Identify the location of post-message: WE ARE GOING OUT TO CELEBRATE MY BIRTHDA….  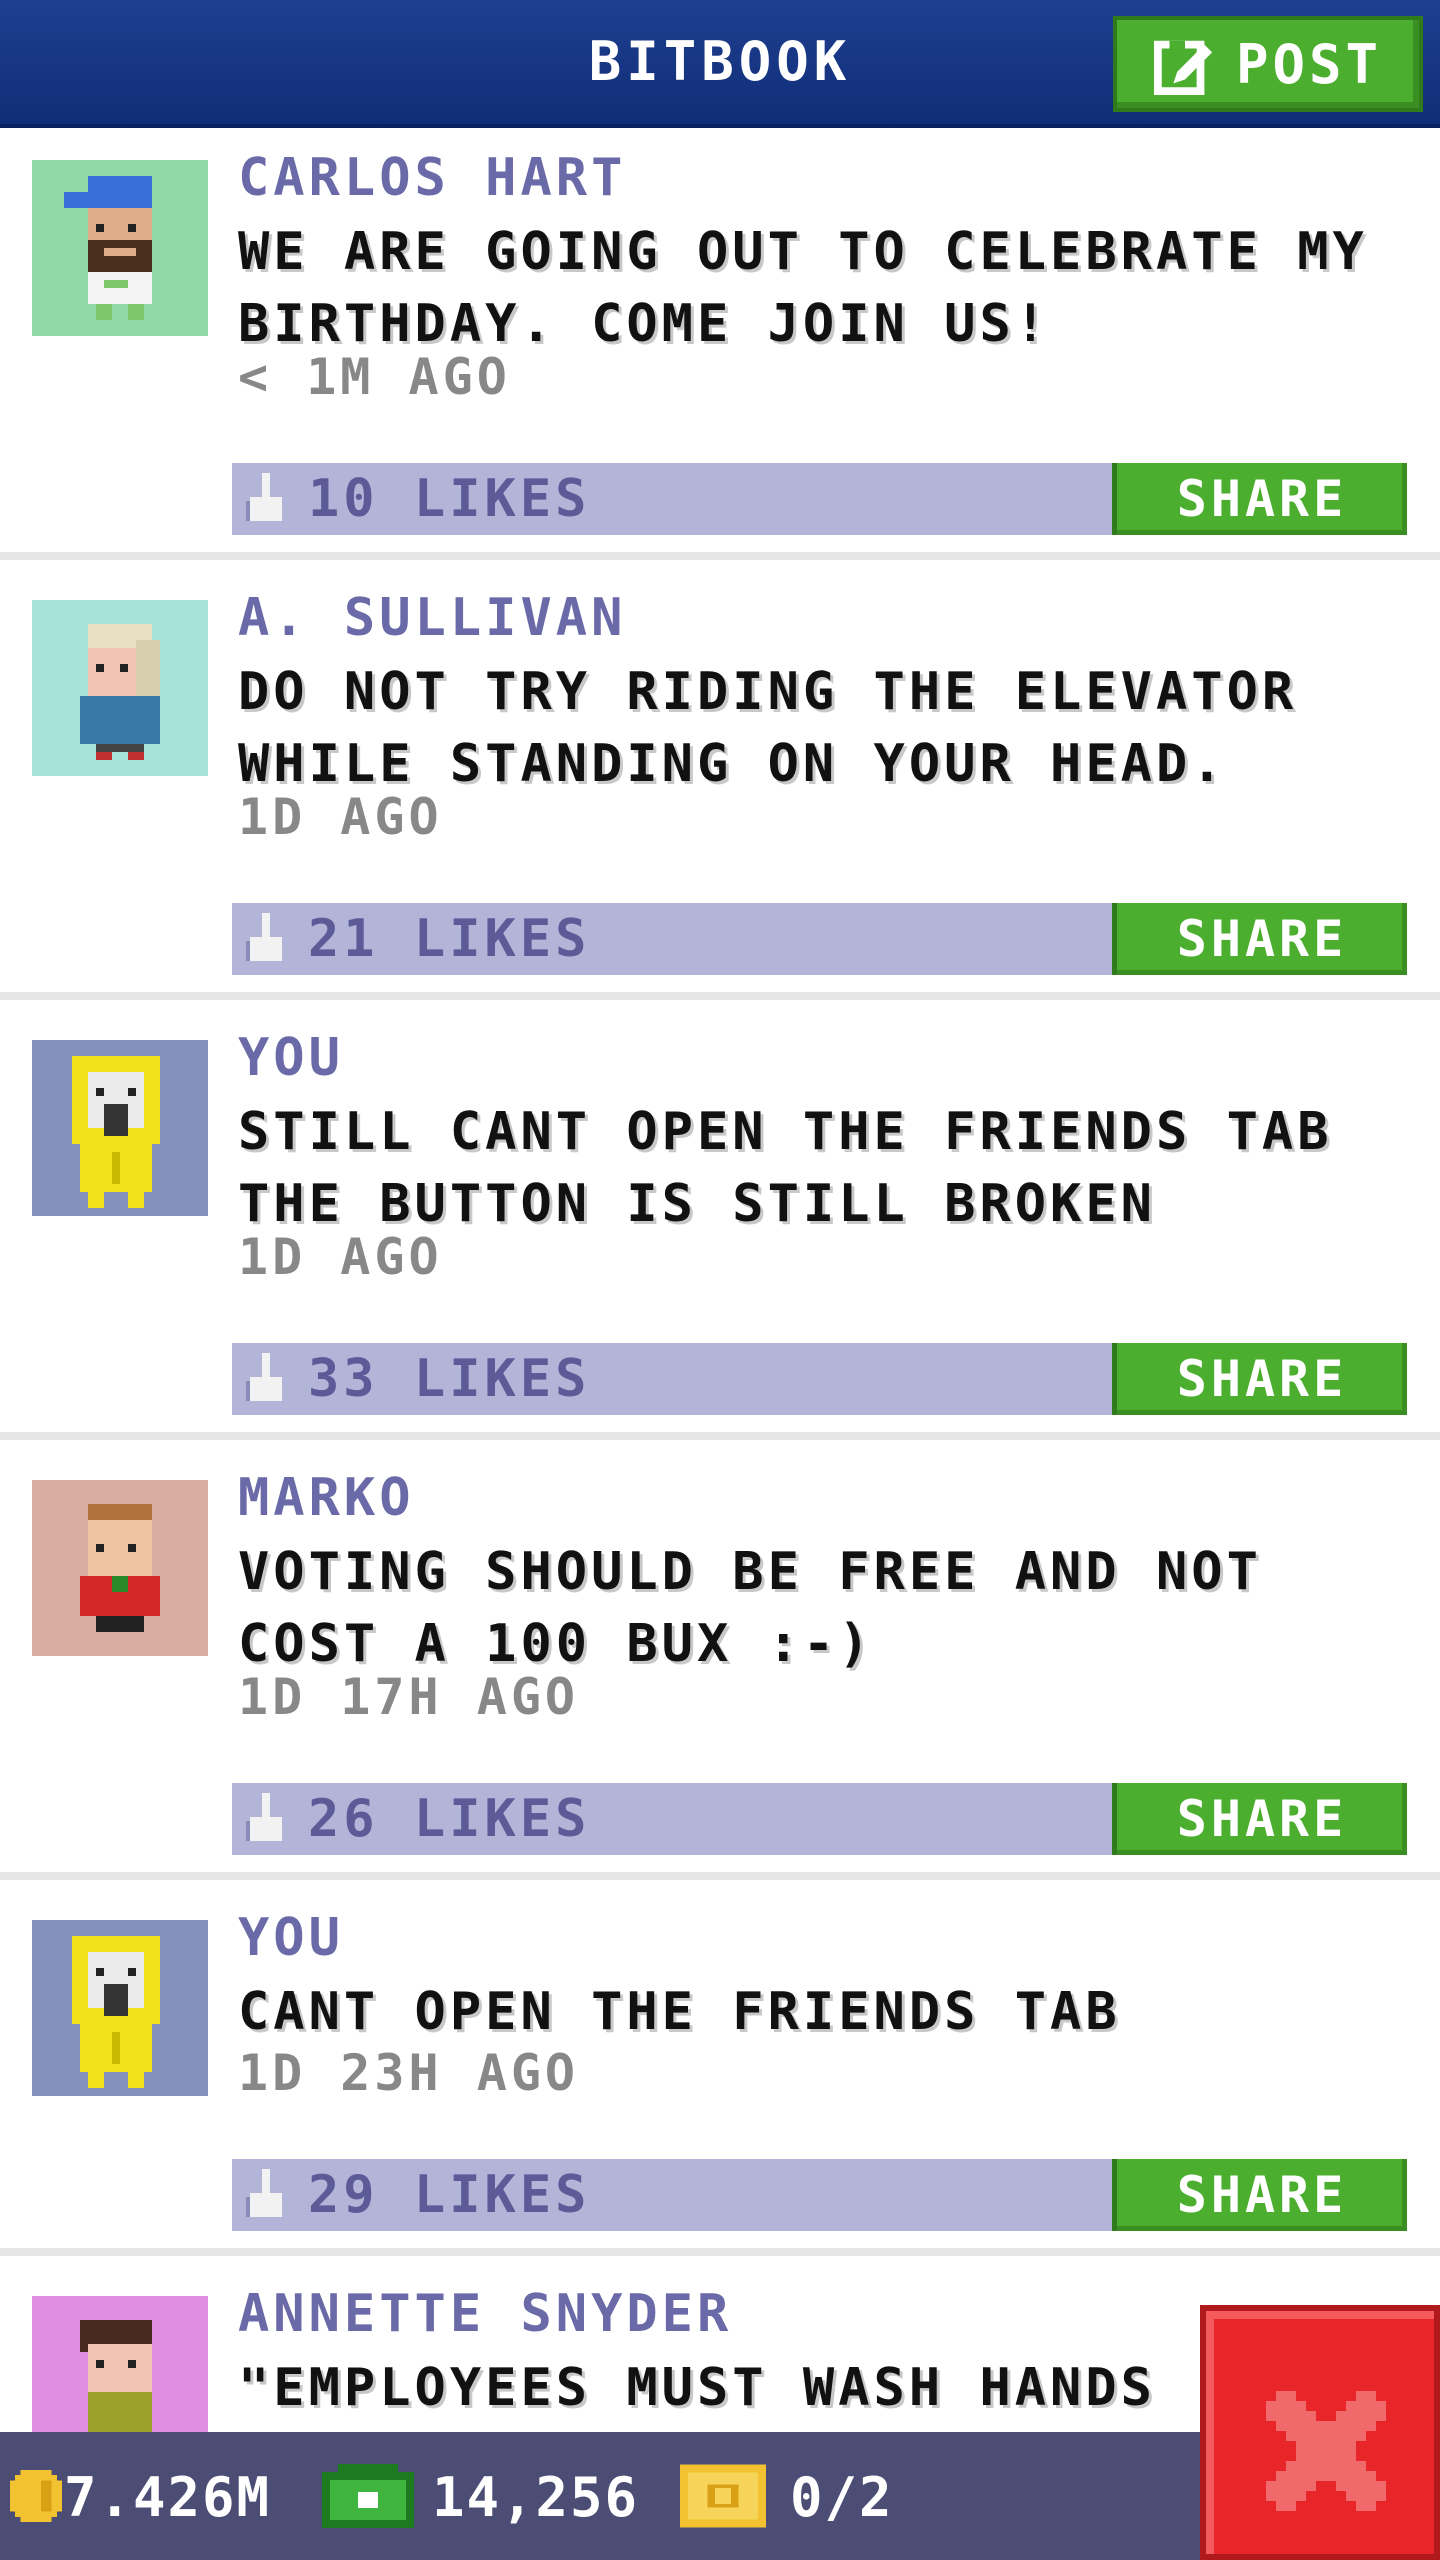
(803, 288).